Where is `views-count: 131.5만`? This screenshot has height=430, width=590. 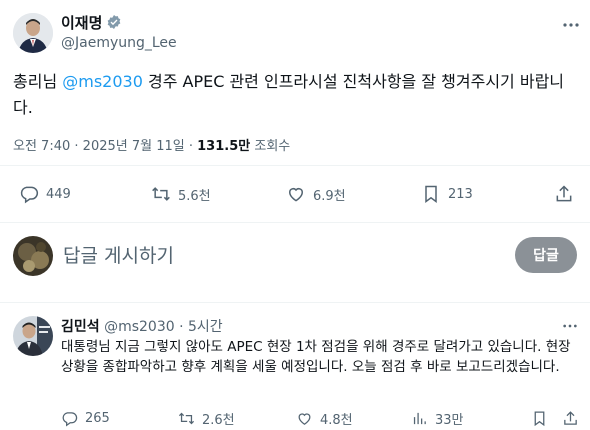 views-count: 131.5만 is located at coordinates (224, 146).